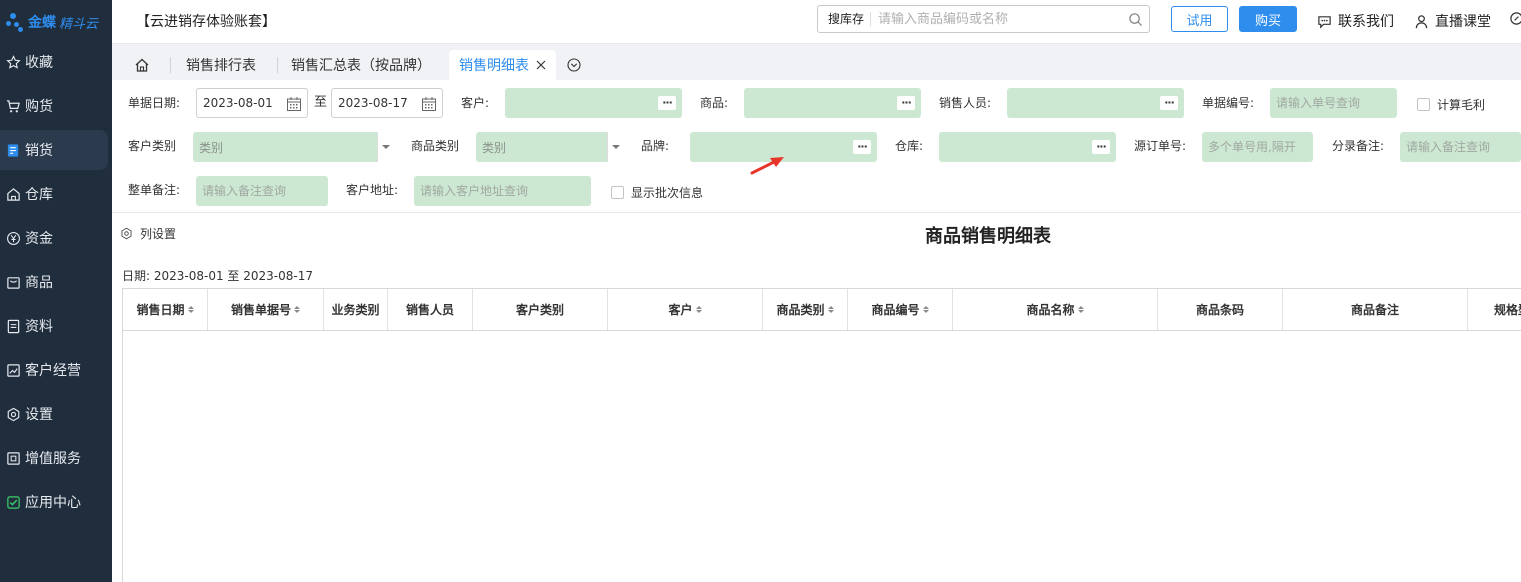  I want to click on column-header: 销售单据号, so click(266, 309).